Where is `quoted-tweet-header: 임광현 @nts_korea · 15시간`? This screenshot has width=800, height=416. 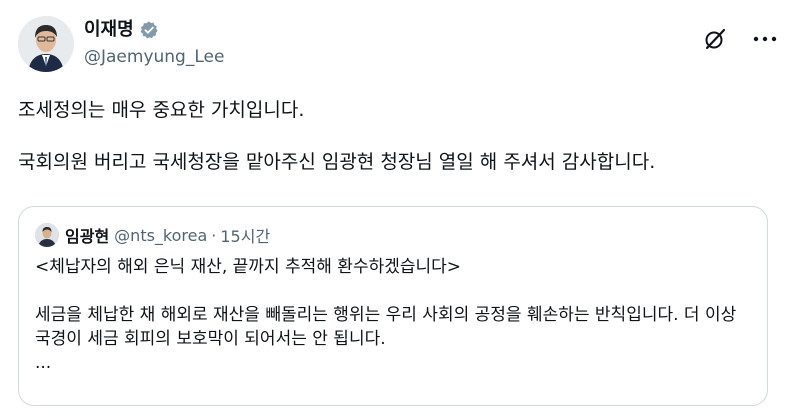
quoted-tweet-header: 임광현 @nts_korea · 15시간 is located at coordinates (152, 235).